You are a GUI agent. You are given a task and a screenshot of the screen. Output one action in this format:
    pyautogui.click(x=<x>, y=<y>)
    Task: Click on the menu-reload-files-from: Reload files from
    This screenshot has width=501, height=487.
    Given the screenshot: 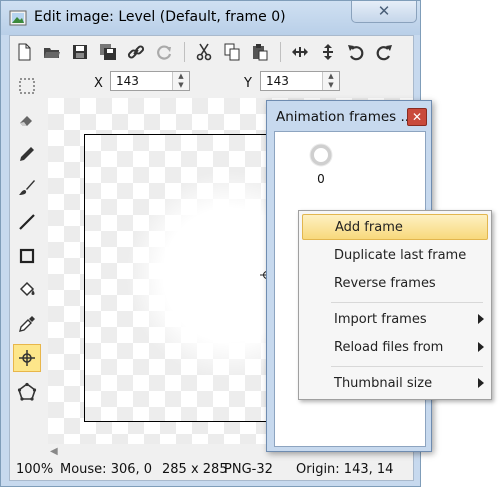 What is the action you would take?
    pyautogui.click(x=395, y=348)
    